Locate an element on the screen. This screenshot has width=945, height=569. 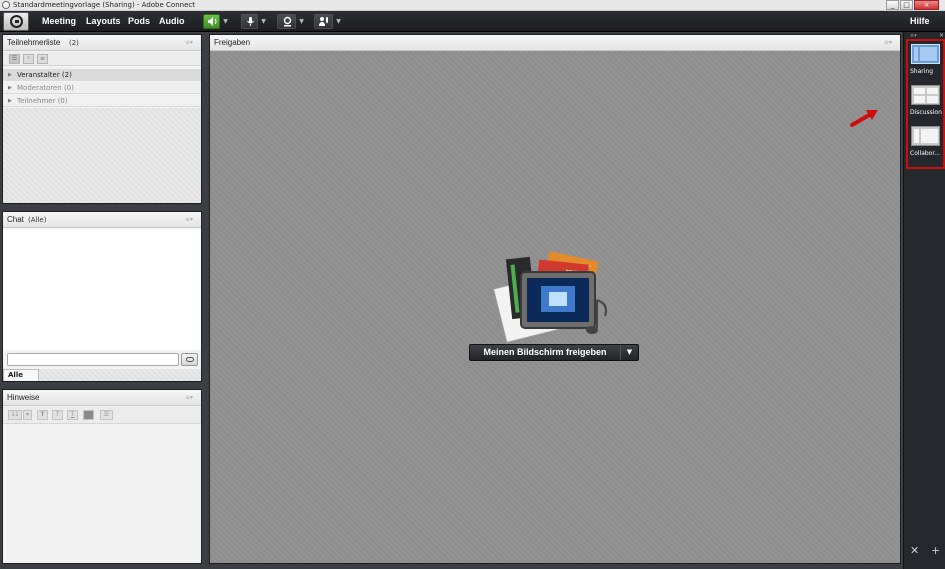
close-button: × is located at coordinates (926, 5).